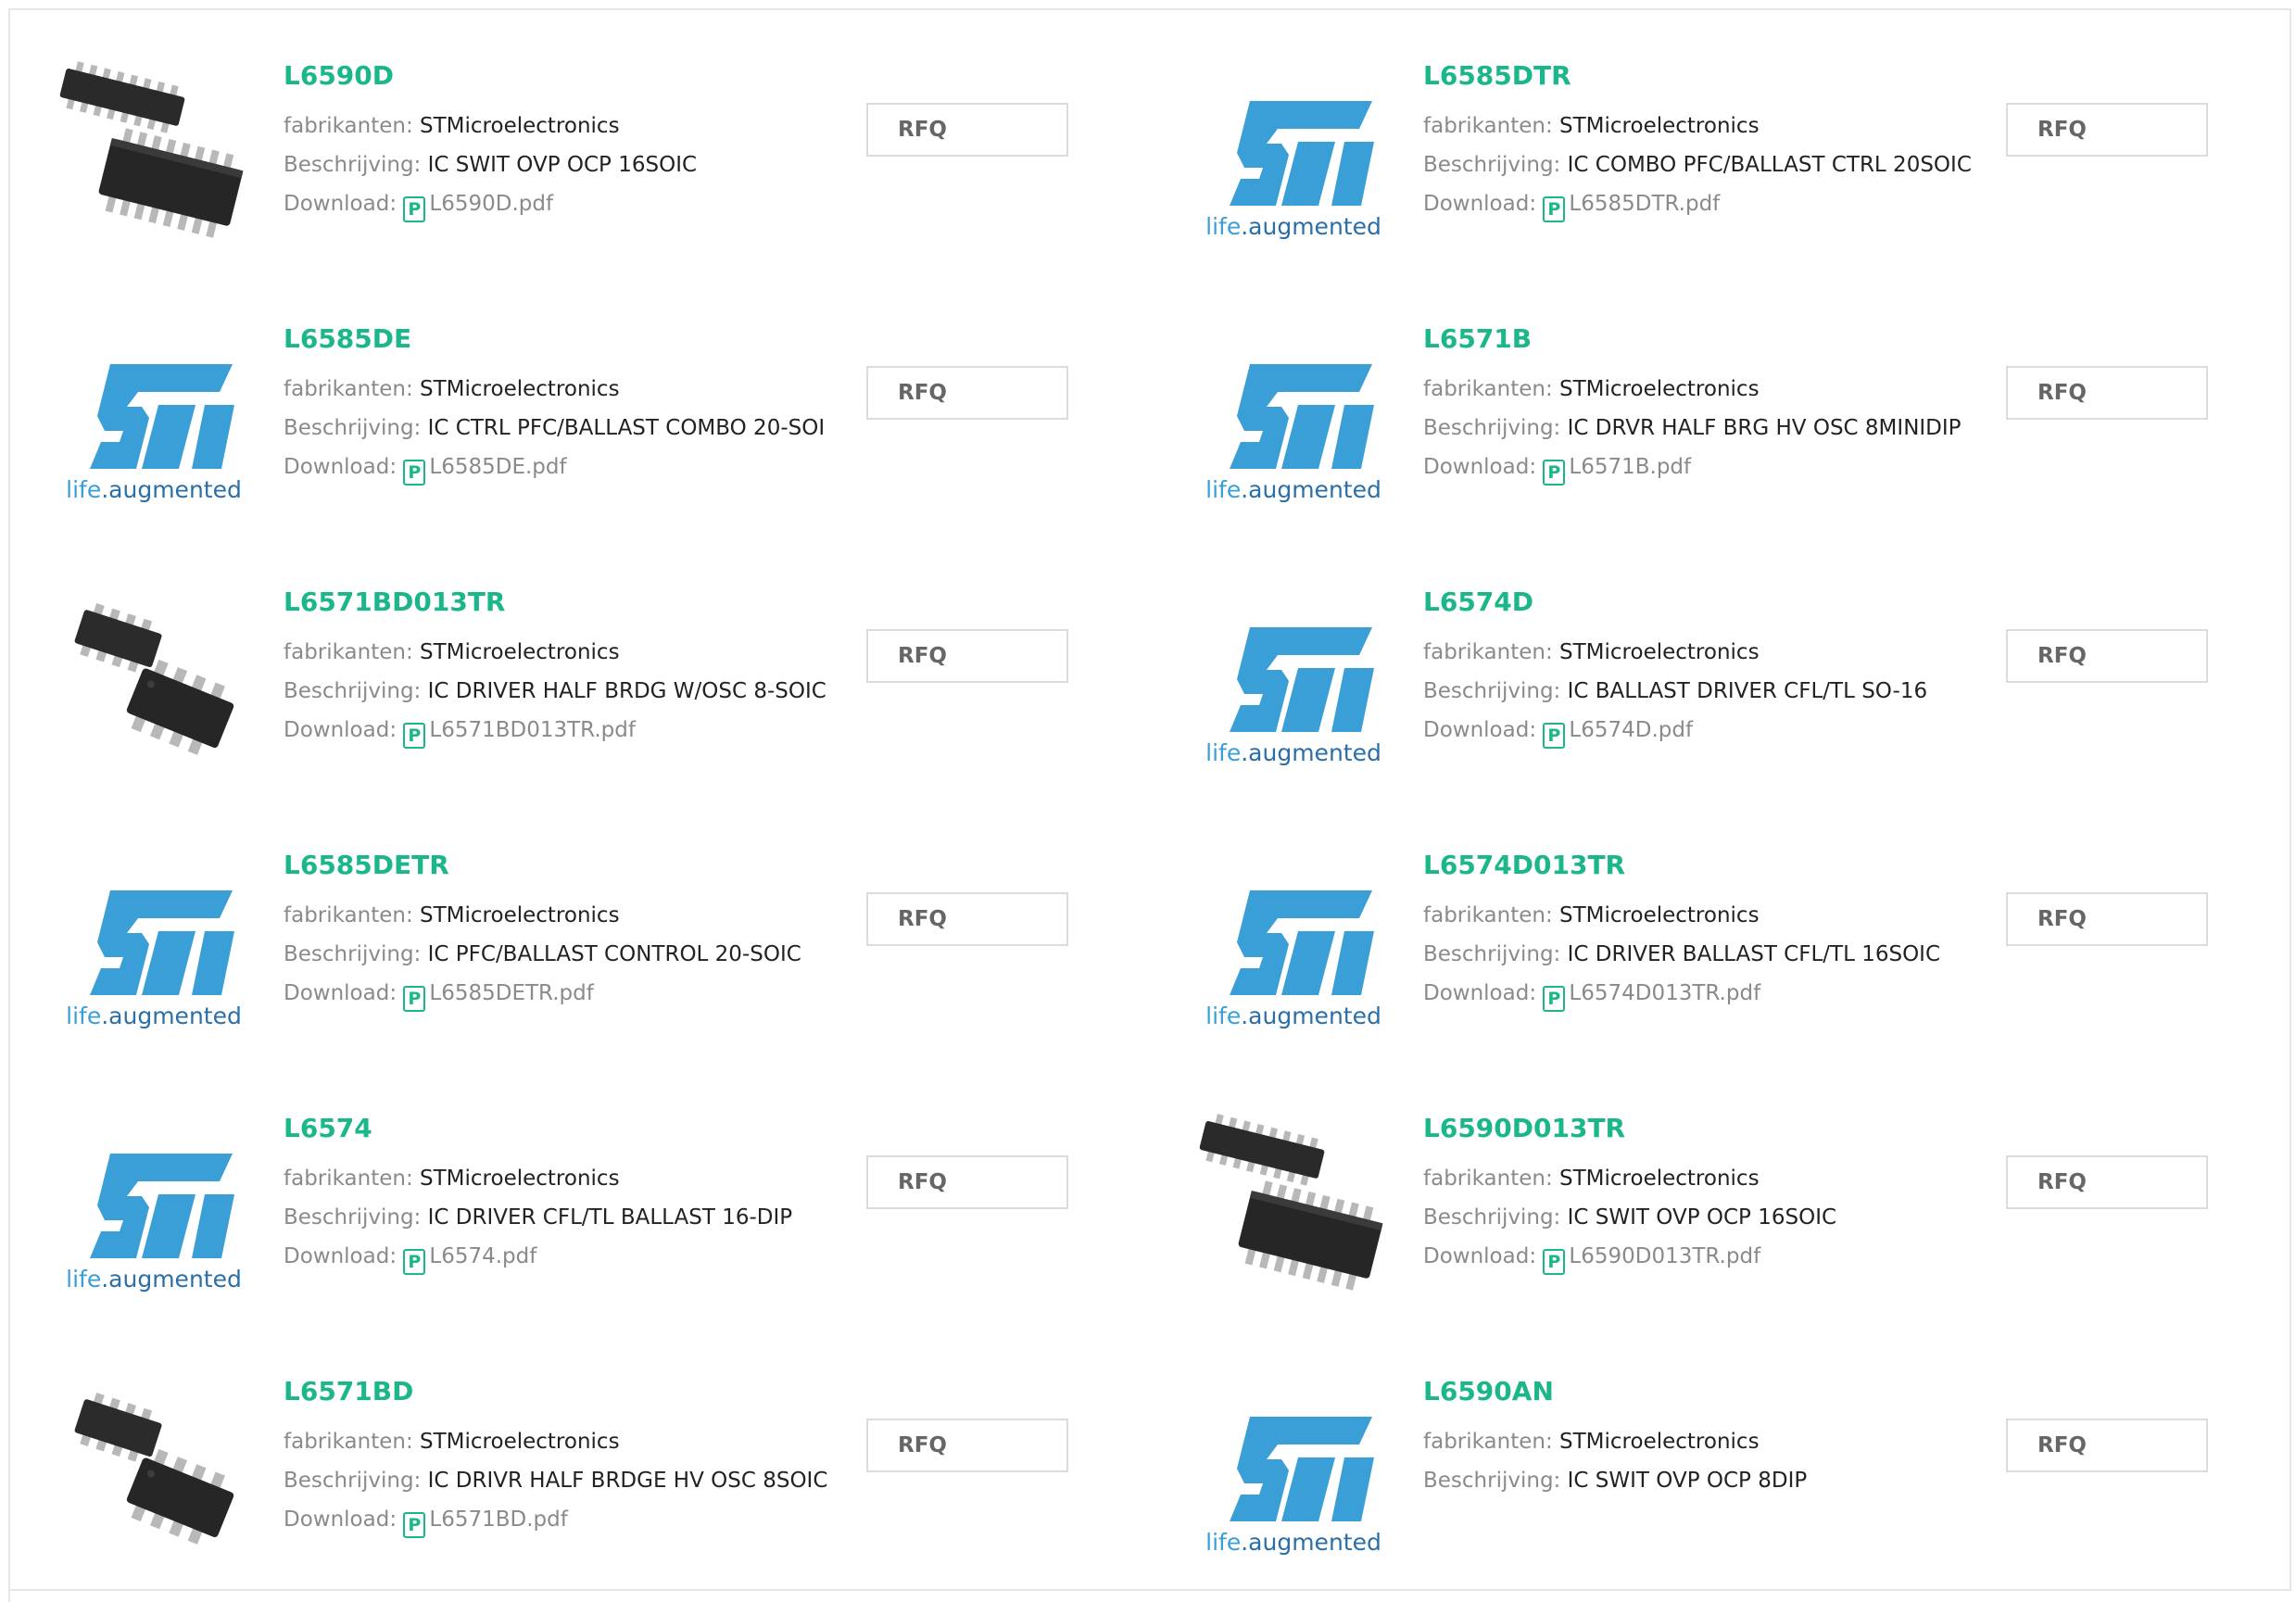  Describe the element at coordinates (561, 865) in the screenshot. I see `part-number-link: L6585DETR` at that location.